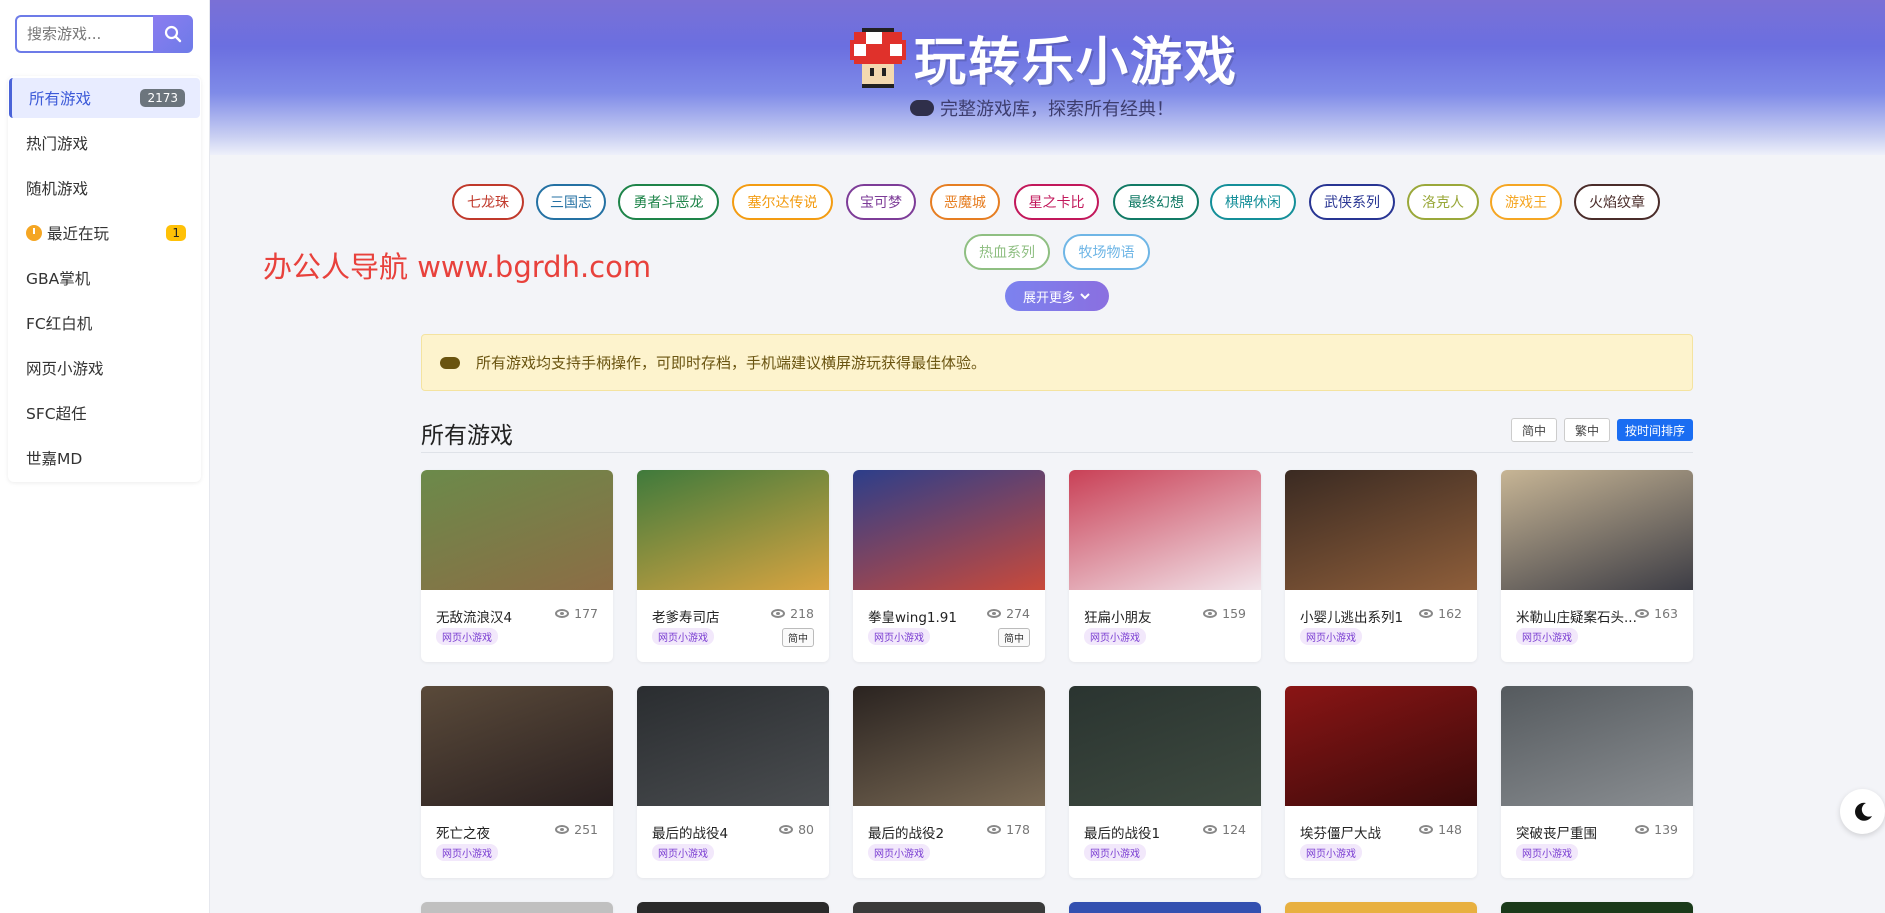 The height and width of the screenshot is (913, 1885). I want to click on sort-by-time-button: 按时间排序, so click(1655, 430).